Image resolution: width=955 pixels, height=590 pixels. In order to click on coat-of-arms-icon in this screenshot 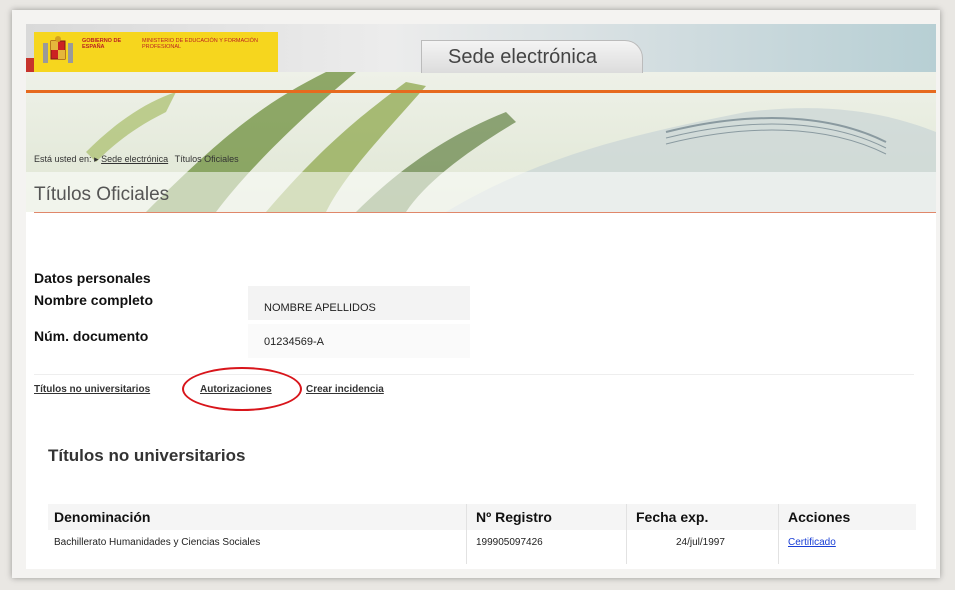, I will do `click(58, 49)`.